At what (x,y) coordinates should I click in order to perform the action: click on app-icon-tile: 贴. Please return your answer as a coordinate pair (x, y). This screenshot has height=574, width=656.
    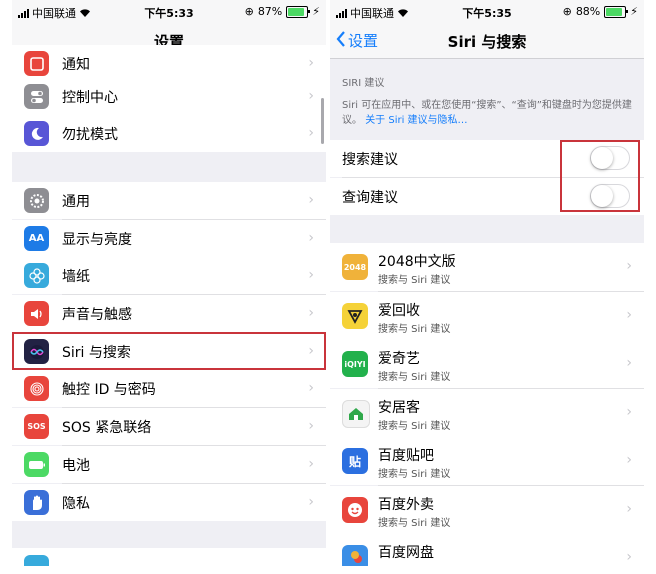
    Looking at the image, I should click on (355, 461).